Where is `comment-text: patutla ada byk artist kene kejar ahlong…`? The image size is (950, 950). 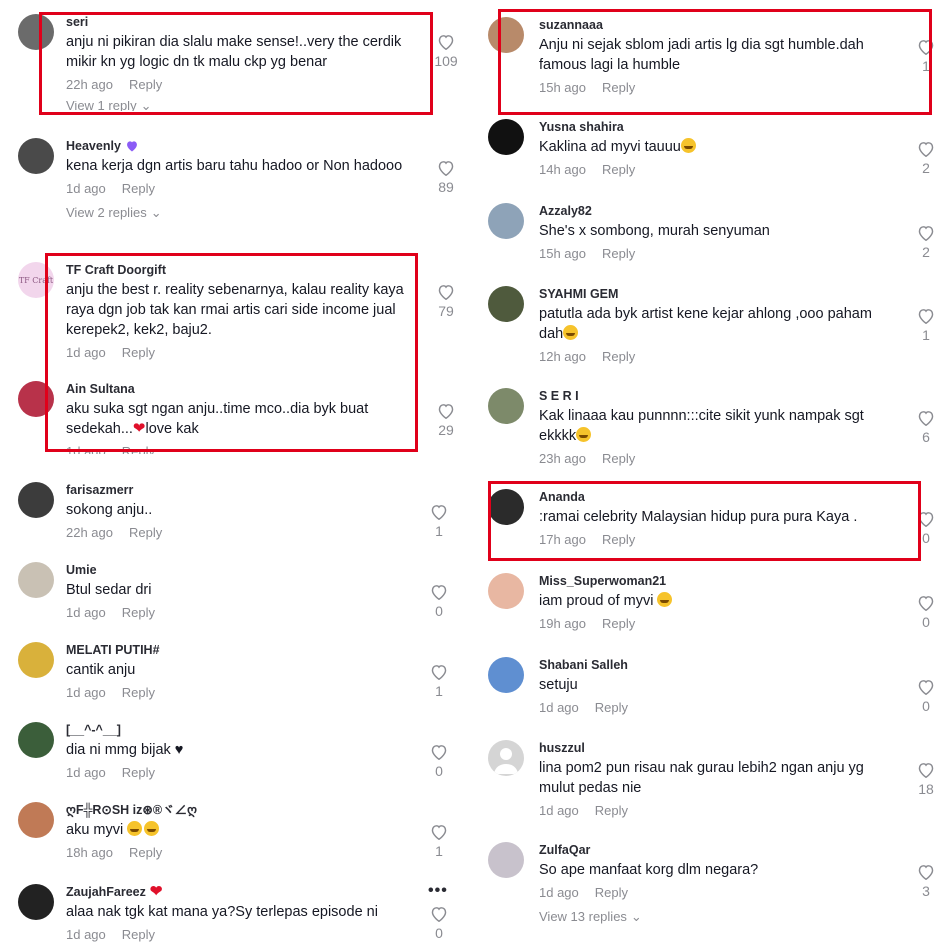 comment-text: patutla ada byk artist kene kejar ahlong… is located at coordinates (705, 324).